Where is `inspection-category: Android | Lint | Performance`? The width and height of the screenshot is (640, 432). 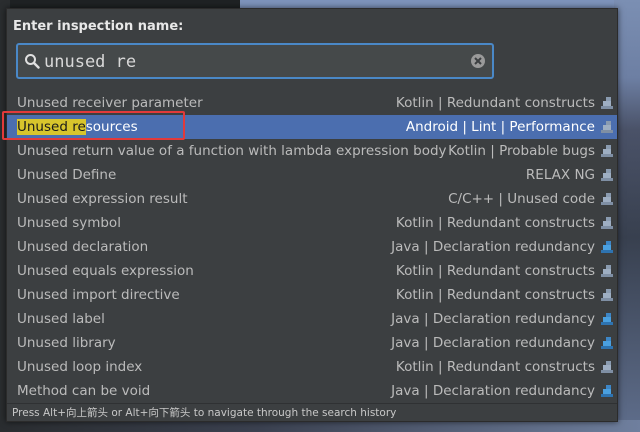
inspection-category: Android | Lint | Performance is located at coordinates (500, 127).